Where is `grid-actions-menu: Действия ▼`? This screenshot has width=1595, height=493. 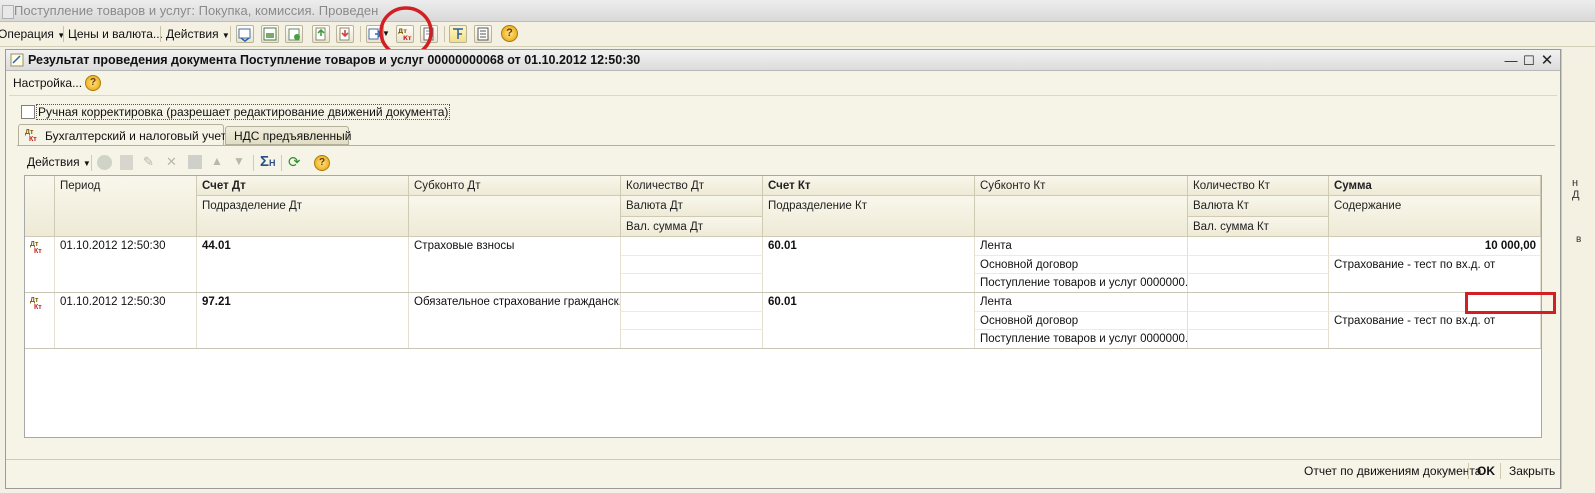 grid-actions-menu: Действия ▼ is located at coordinates (59, 162).